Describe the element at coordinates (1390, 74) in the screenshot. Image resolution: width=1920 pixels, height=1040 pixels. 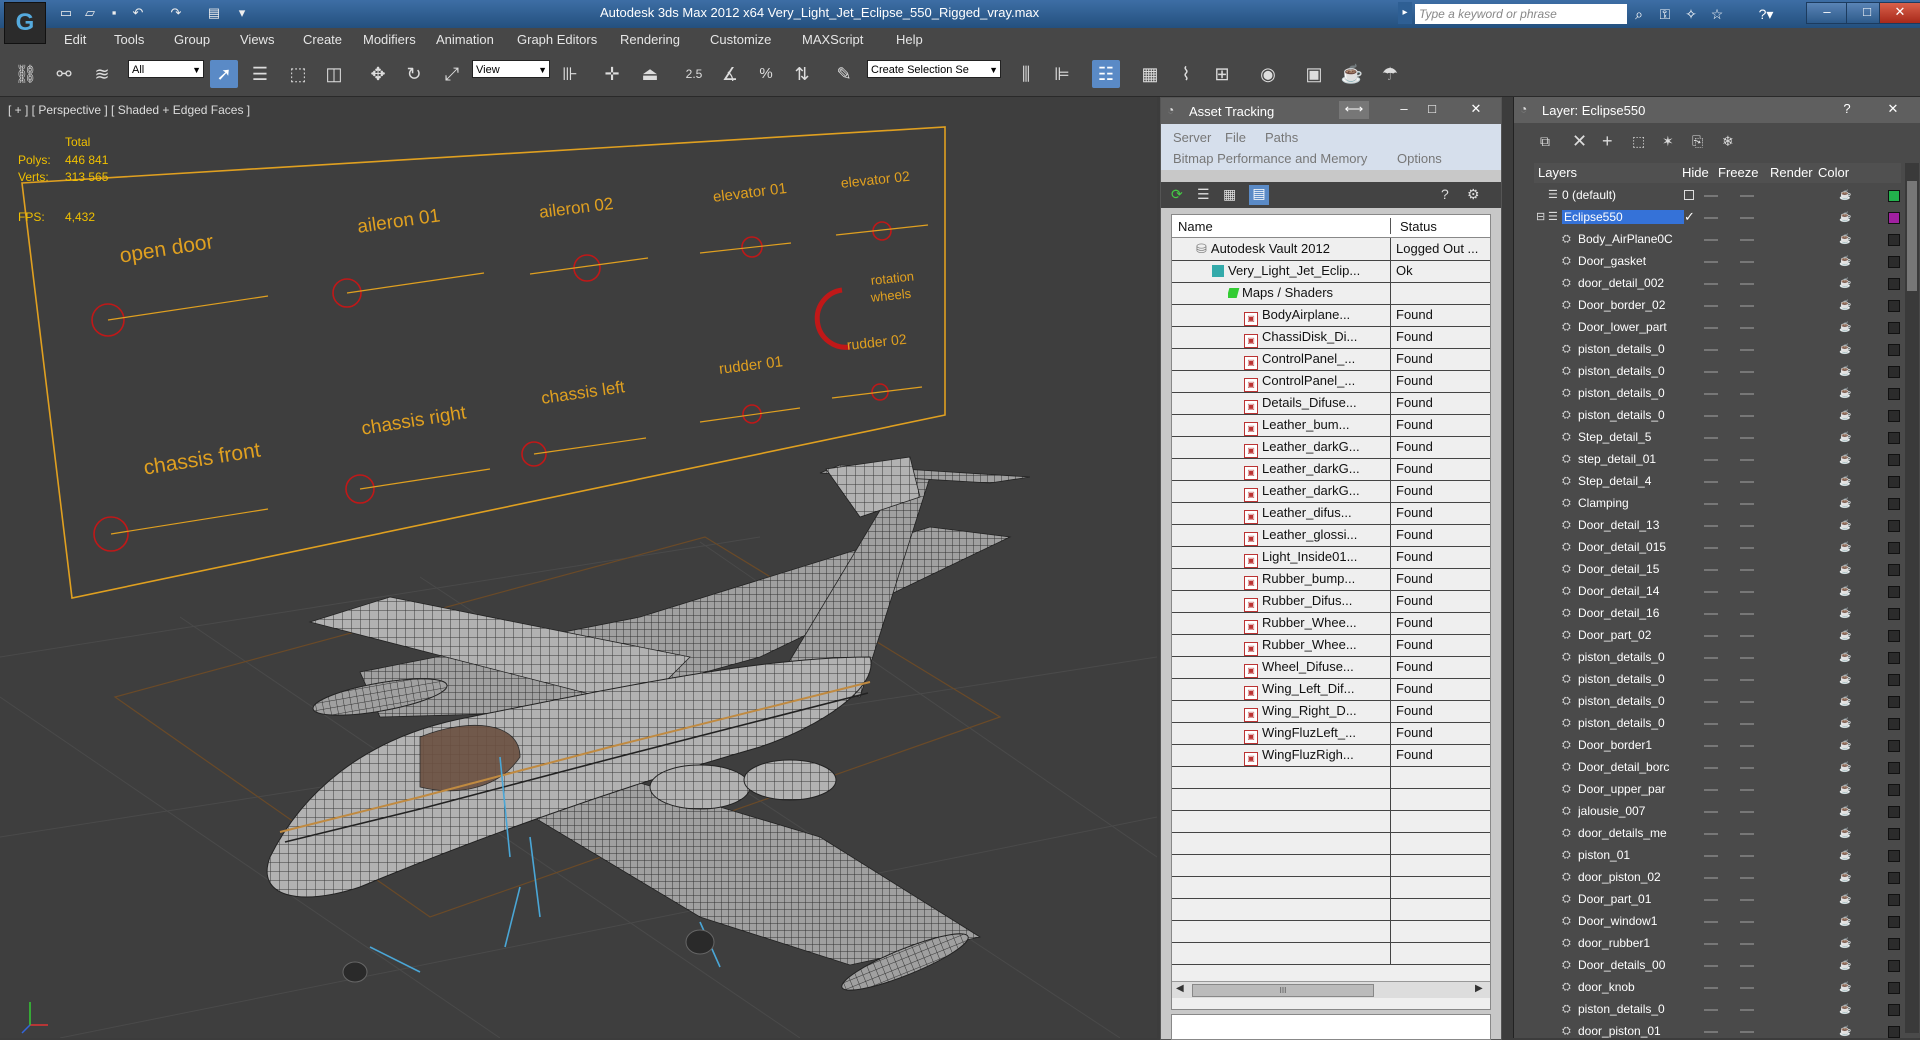
I see `render-production-icon: ☂` at that location.